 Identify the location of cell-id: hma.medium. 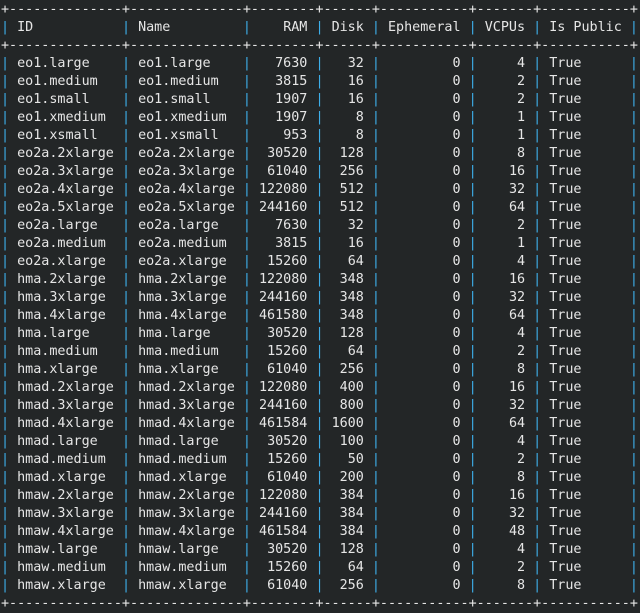
(57, 351).